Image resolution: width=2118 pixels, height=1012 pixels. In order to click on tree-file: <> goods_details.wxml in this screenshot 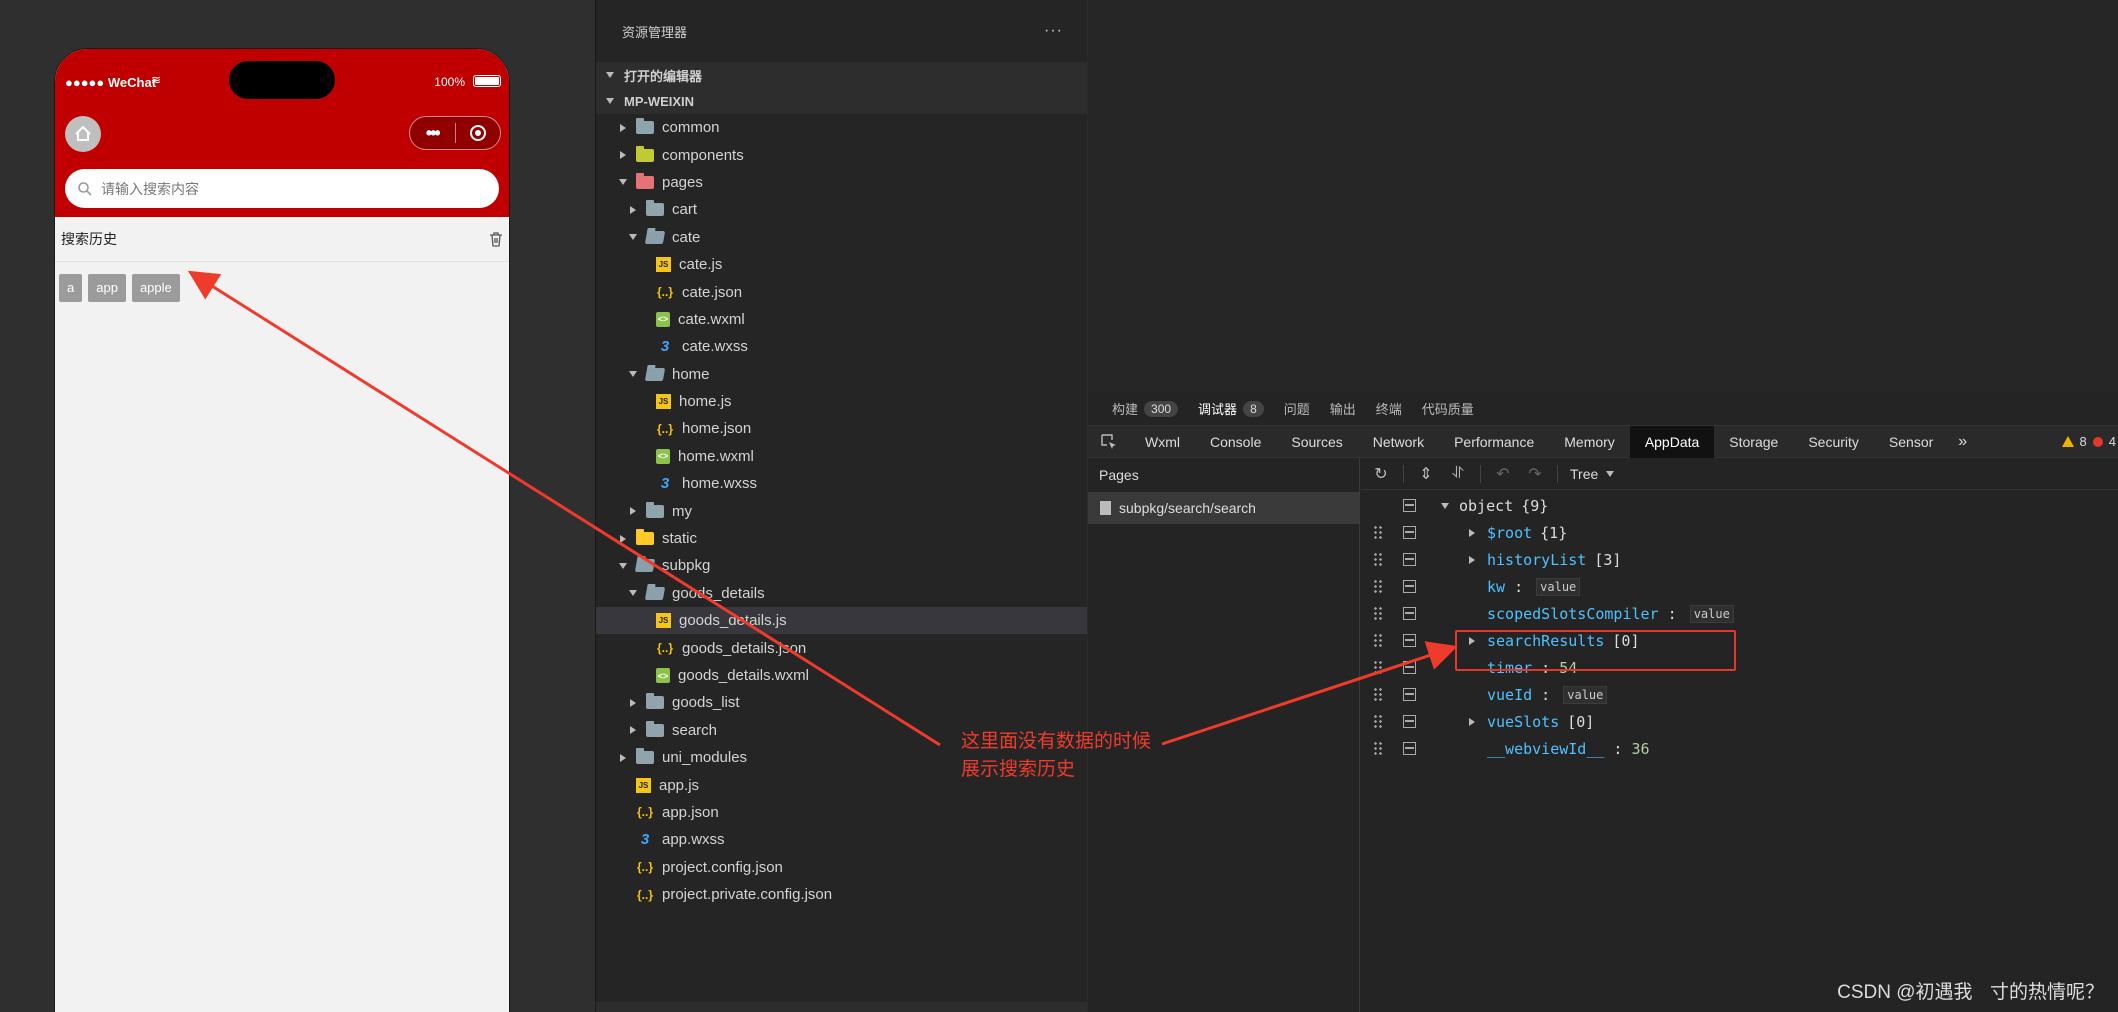, I will do `click(841, 675)`.